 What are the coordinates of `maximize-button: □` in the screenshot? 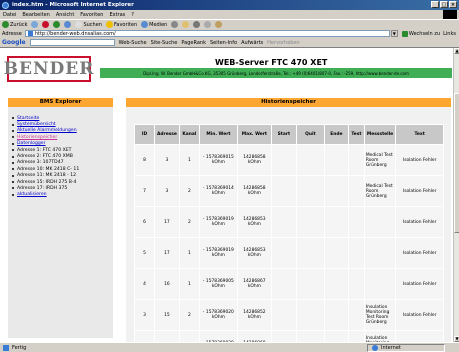 It's located at (444, 4).